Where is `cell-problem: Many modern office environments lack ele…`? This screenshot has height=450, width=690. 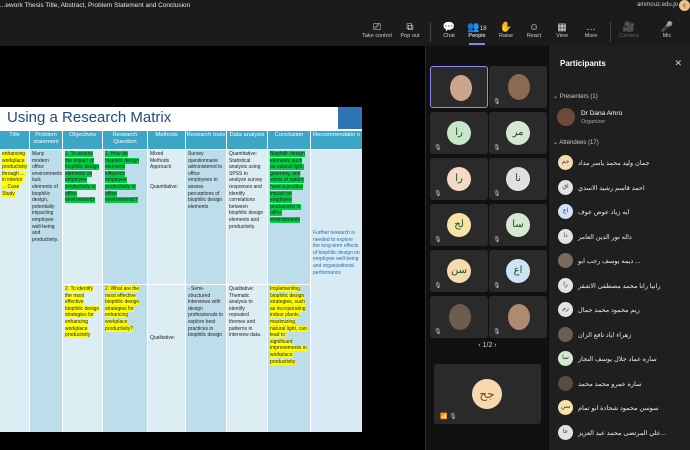 cell-problem: Many modern office environments lack ele… is located at coordinates (46, 291).